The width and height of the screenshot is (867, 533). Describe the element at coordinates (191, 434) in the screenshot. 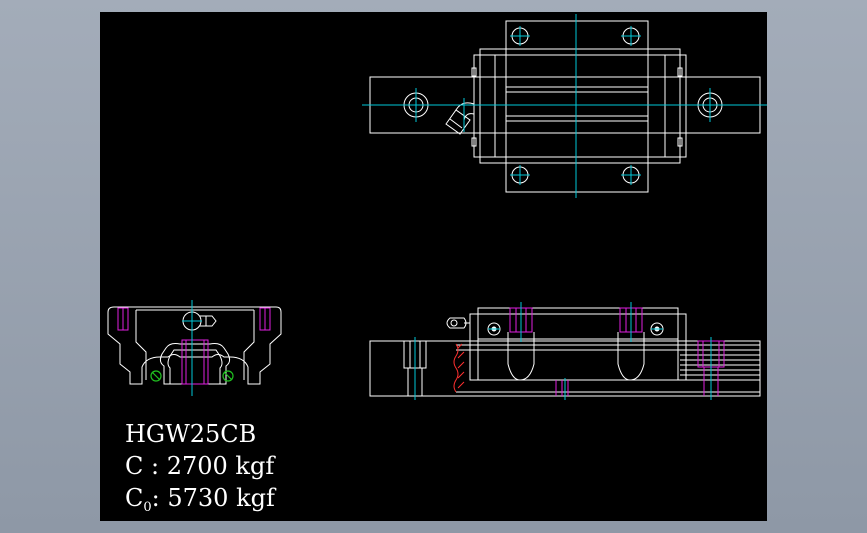

I see `model-label: HGW25CB` at that location.